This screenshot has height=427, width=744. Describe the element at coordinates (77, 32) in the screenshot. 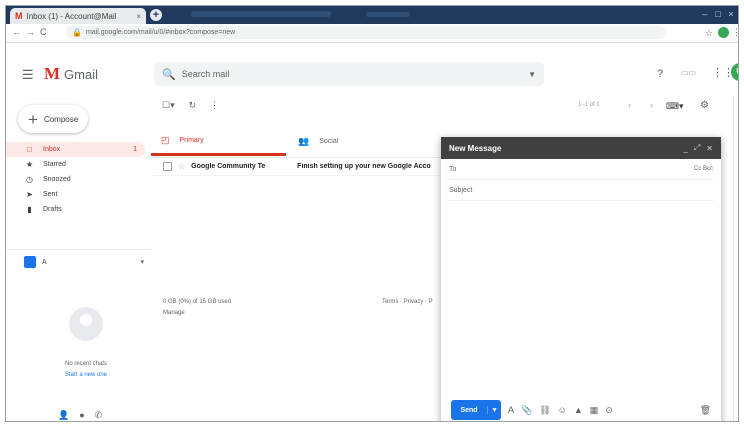

I see `lock-icon: 🔒` at that location.